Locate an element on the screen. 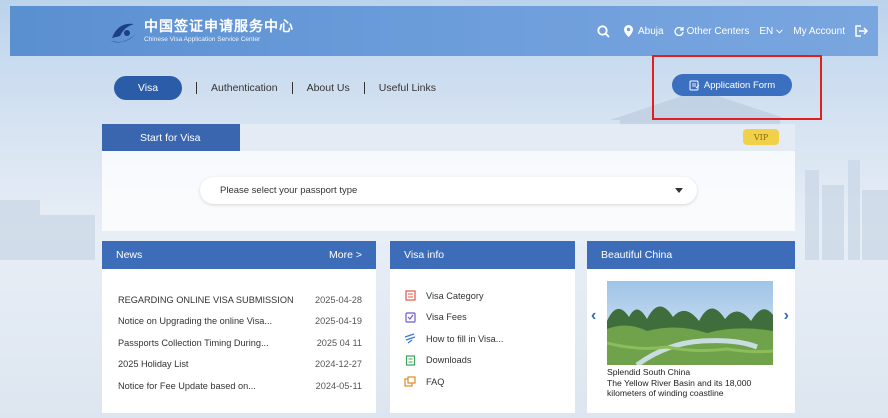  scenery-image is located at coordinates (690, 323).